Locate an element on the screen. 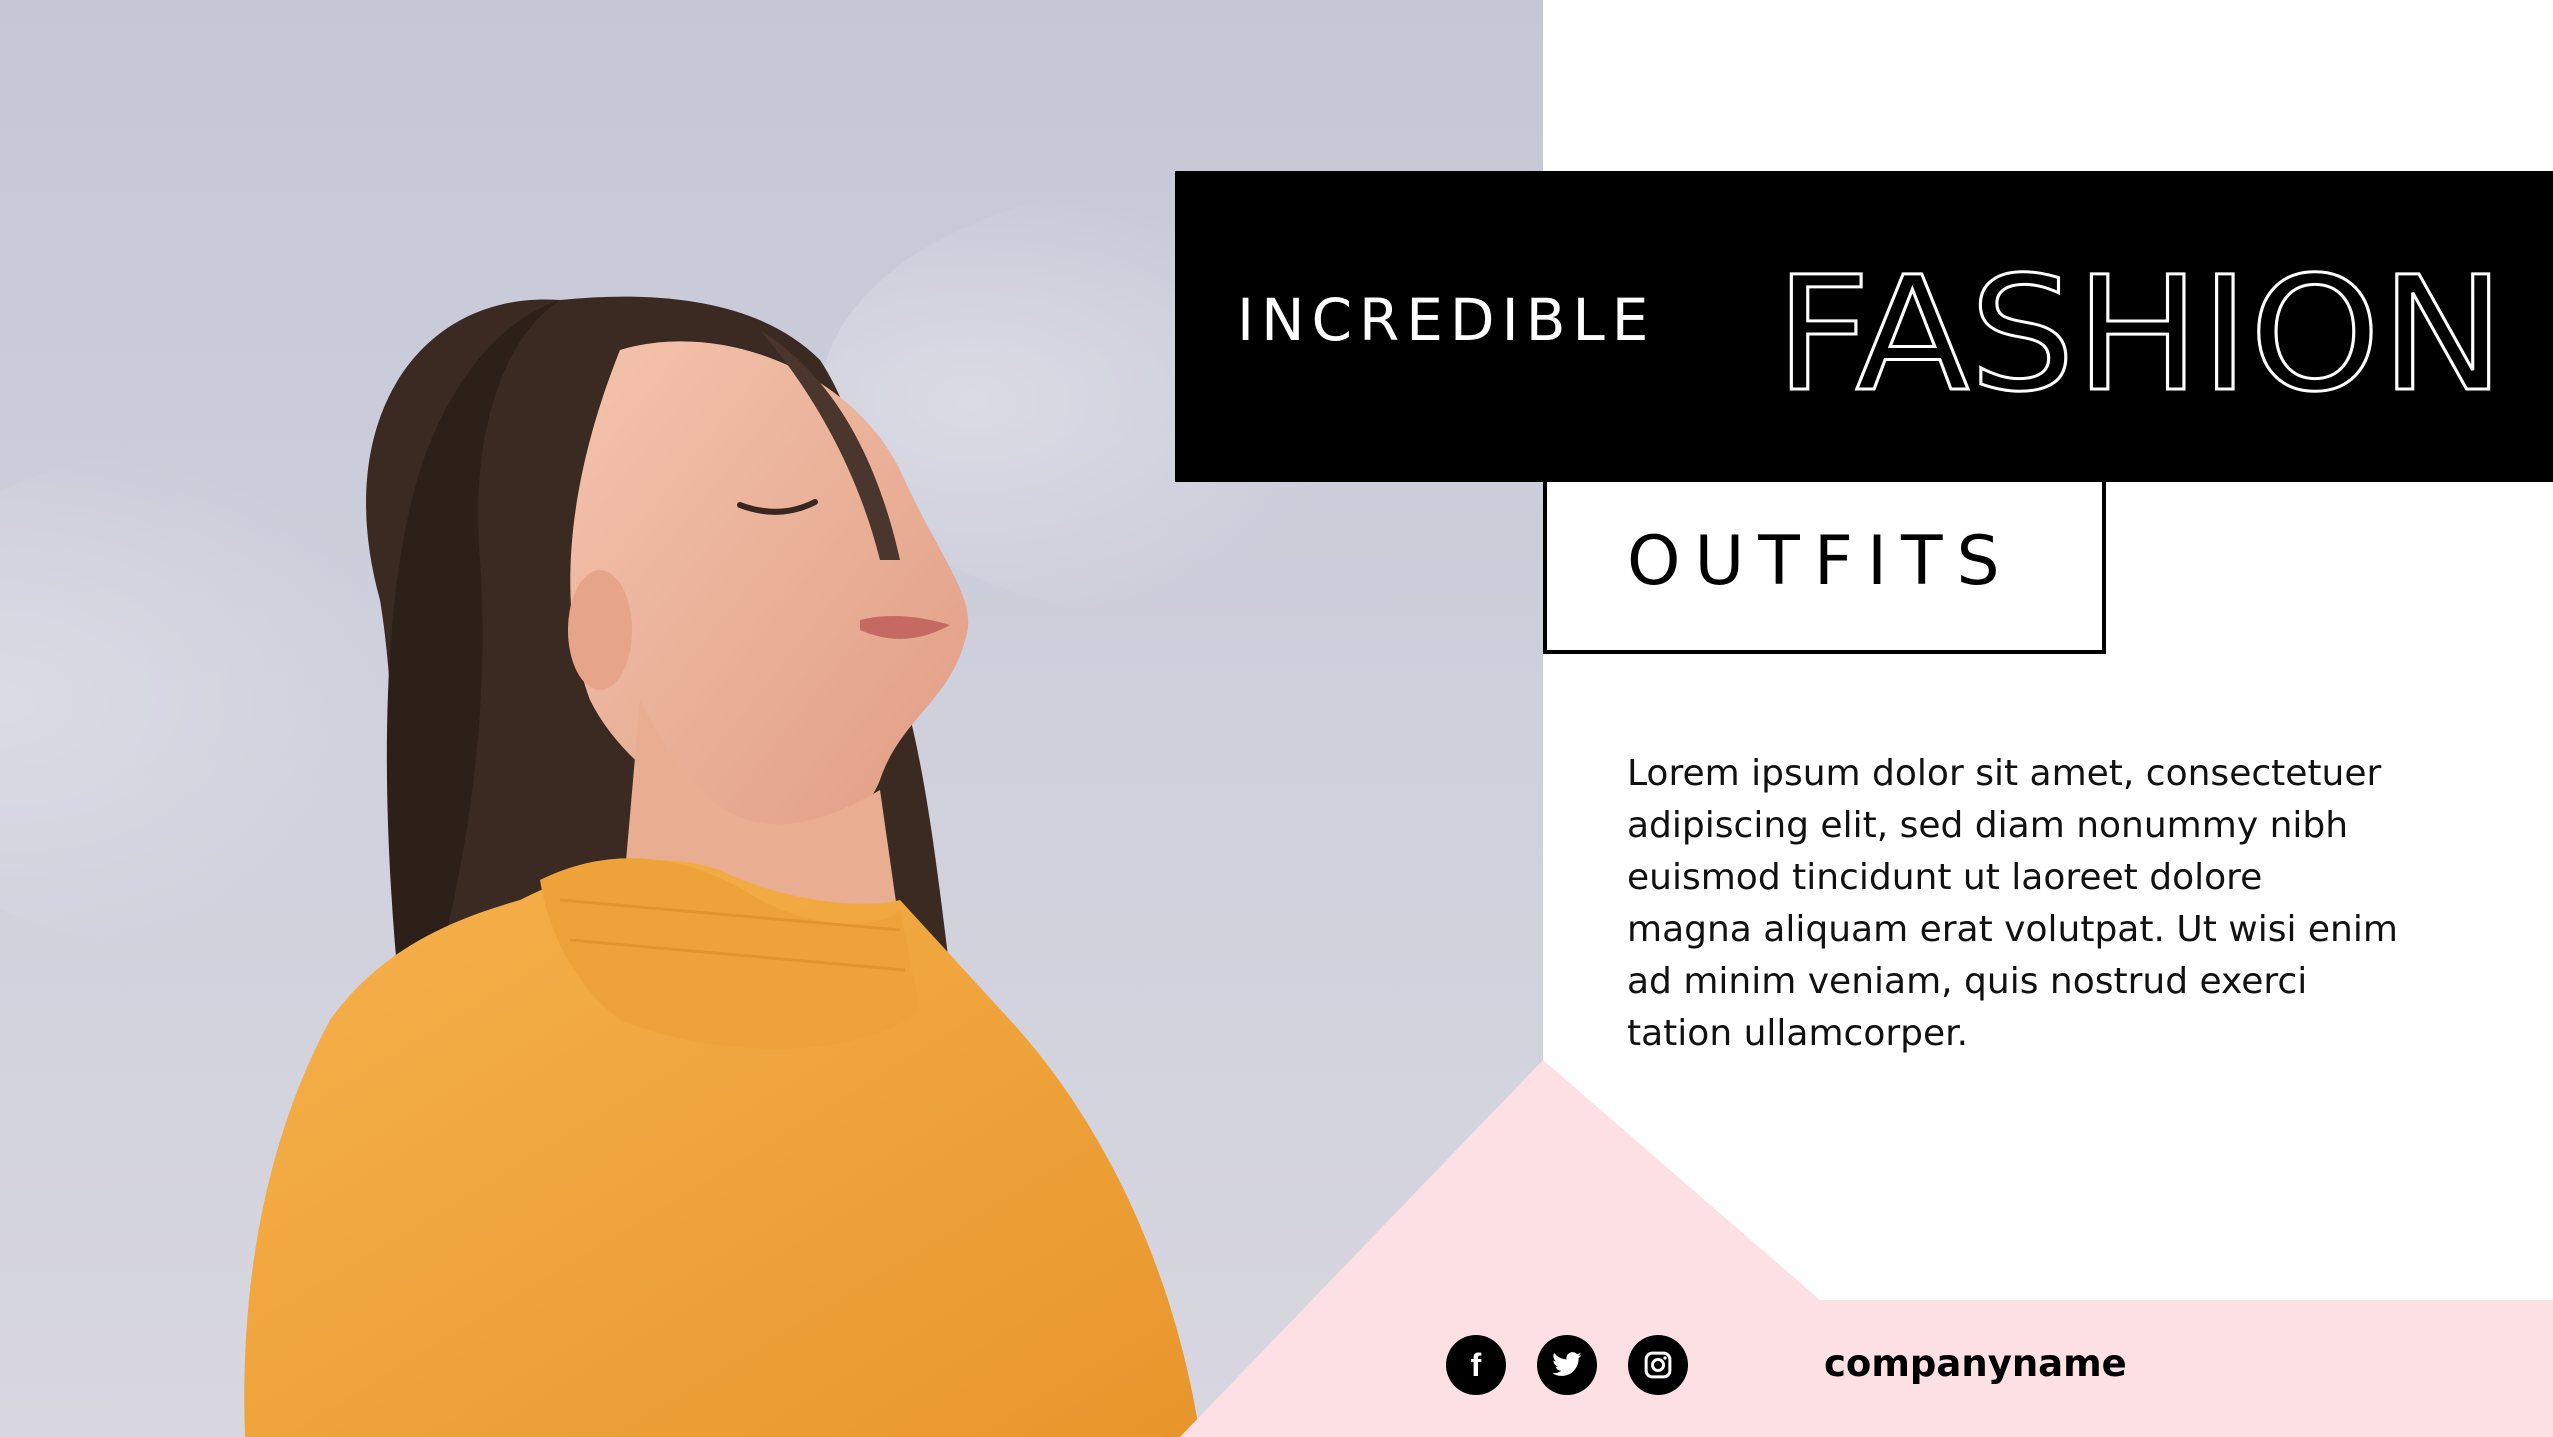 The height and width of the screenshot is (1437, 2553). banner-title: FASHION is located at coordinates (2140, 329).